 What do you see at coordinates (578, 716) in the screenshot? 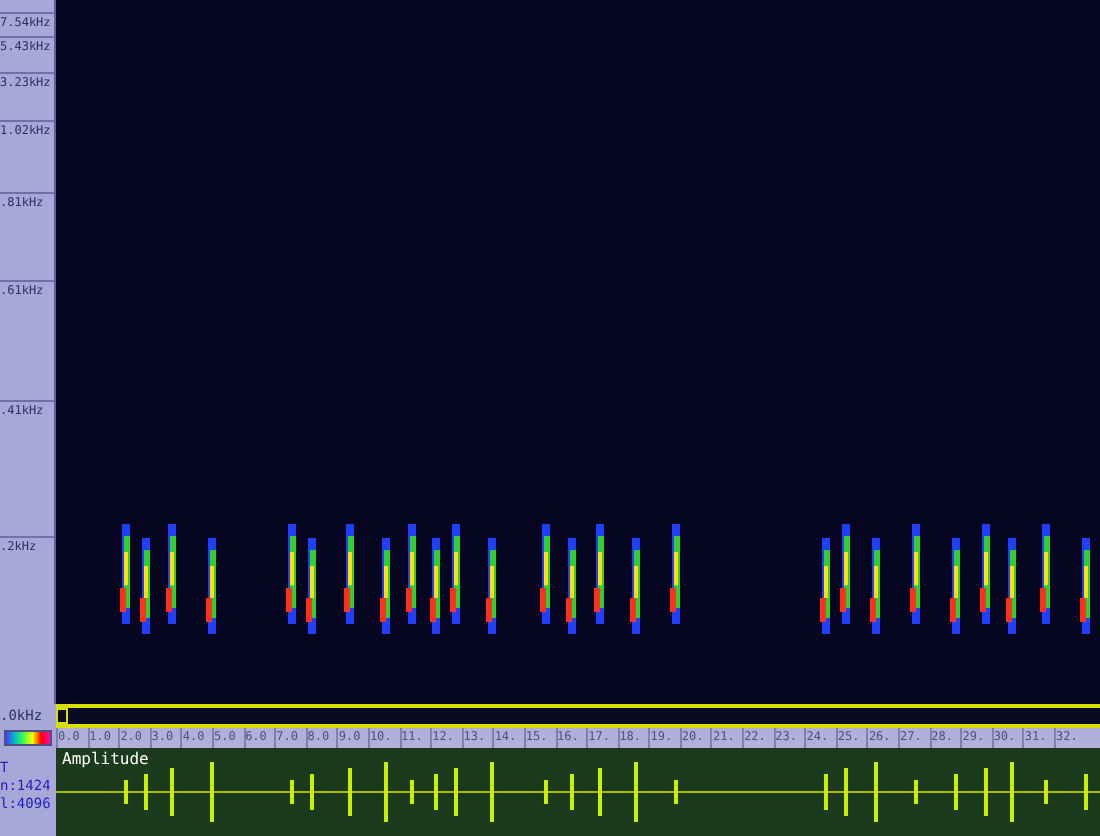
I see `scroll-bar` at bounding box center [578, 716].